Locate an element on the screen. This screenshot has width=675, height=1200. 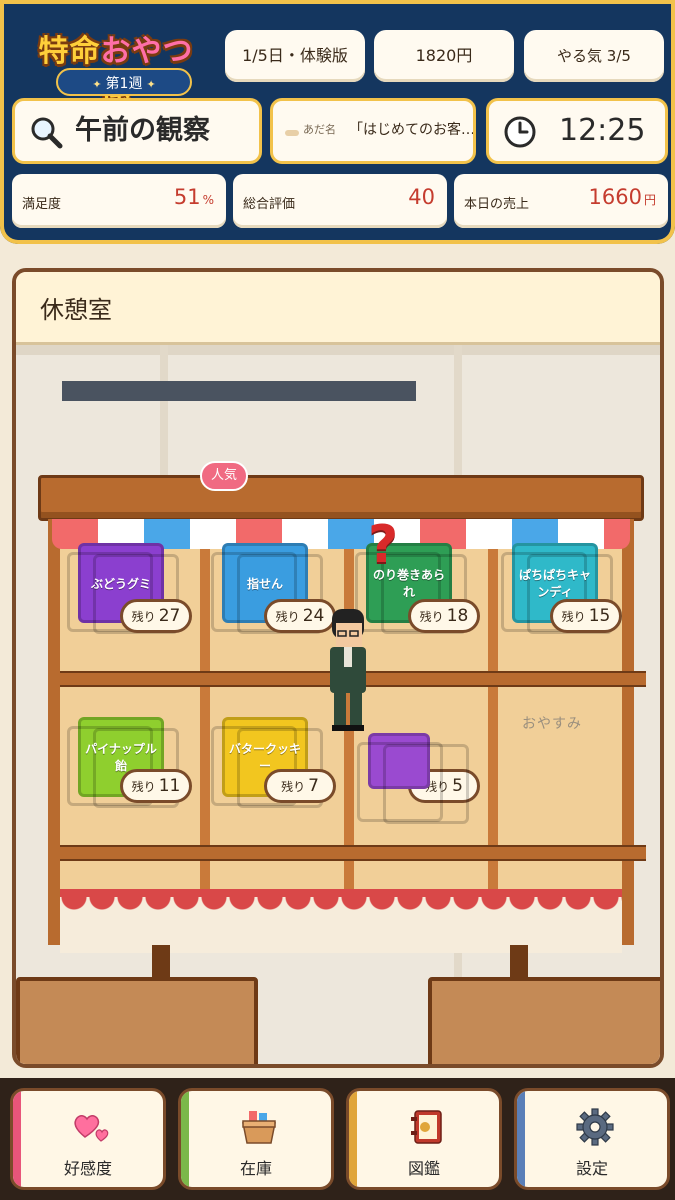
product-name: ぶどうグミ is located at coordinates (120, 583).